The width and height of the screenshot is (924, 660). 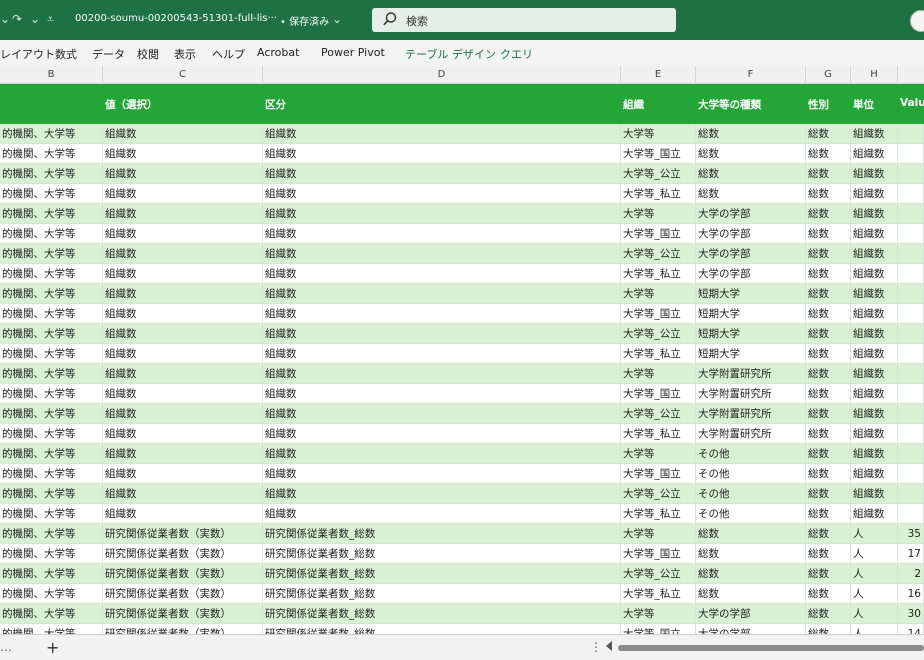 I want to click on column-header-g: G, so click(x=828, y=75).